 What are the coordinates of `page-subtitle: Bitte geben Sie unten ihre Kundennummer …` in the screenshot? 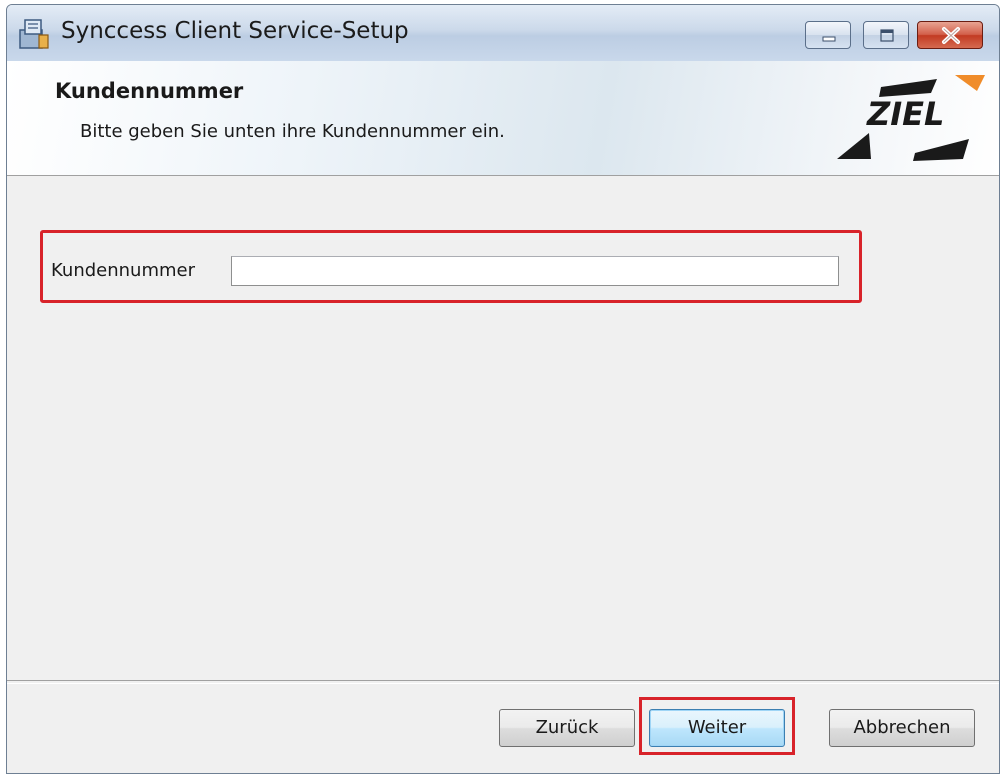 It's located at (292, 131).